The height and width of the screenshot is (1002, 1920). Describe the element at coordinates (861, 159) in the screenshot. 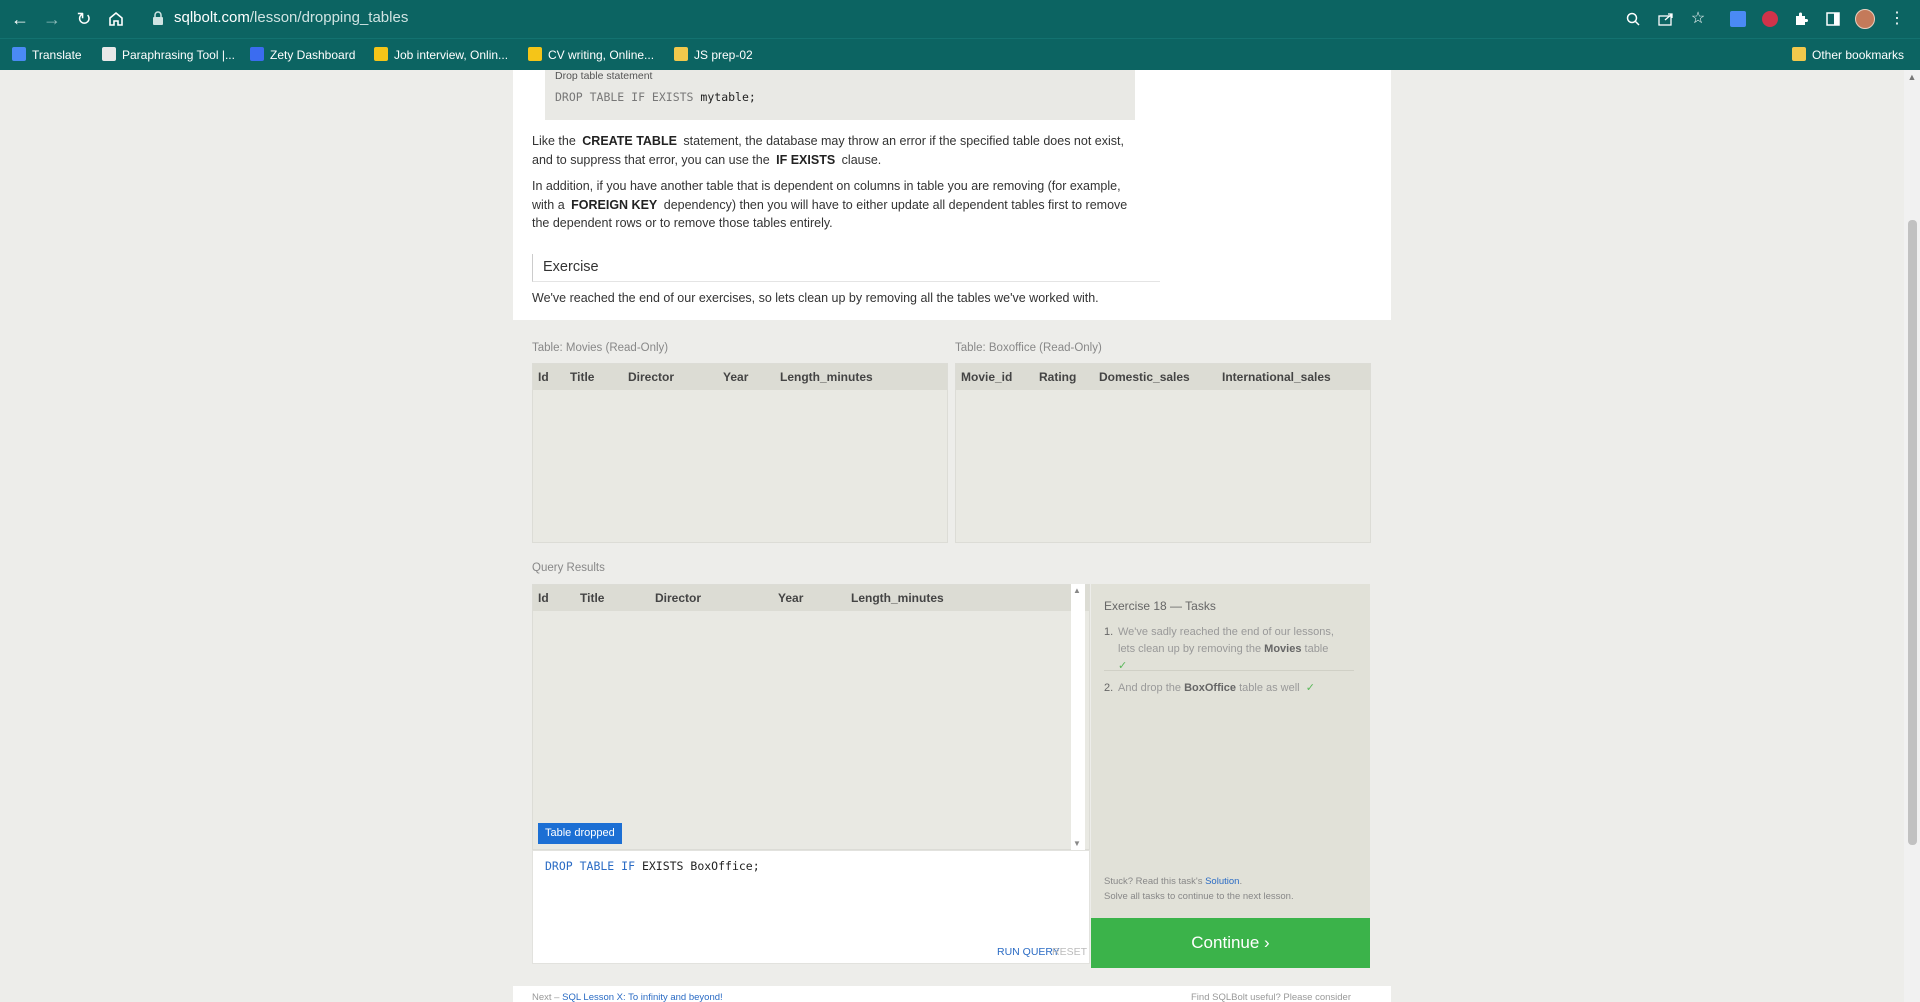

I see `text: clause.` at that location.